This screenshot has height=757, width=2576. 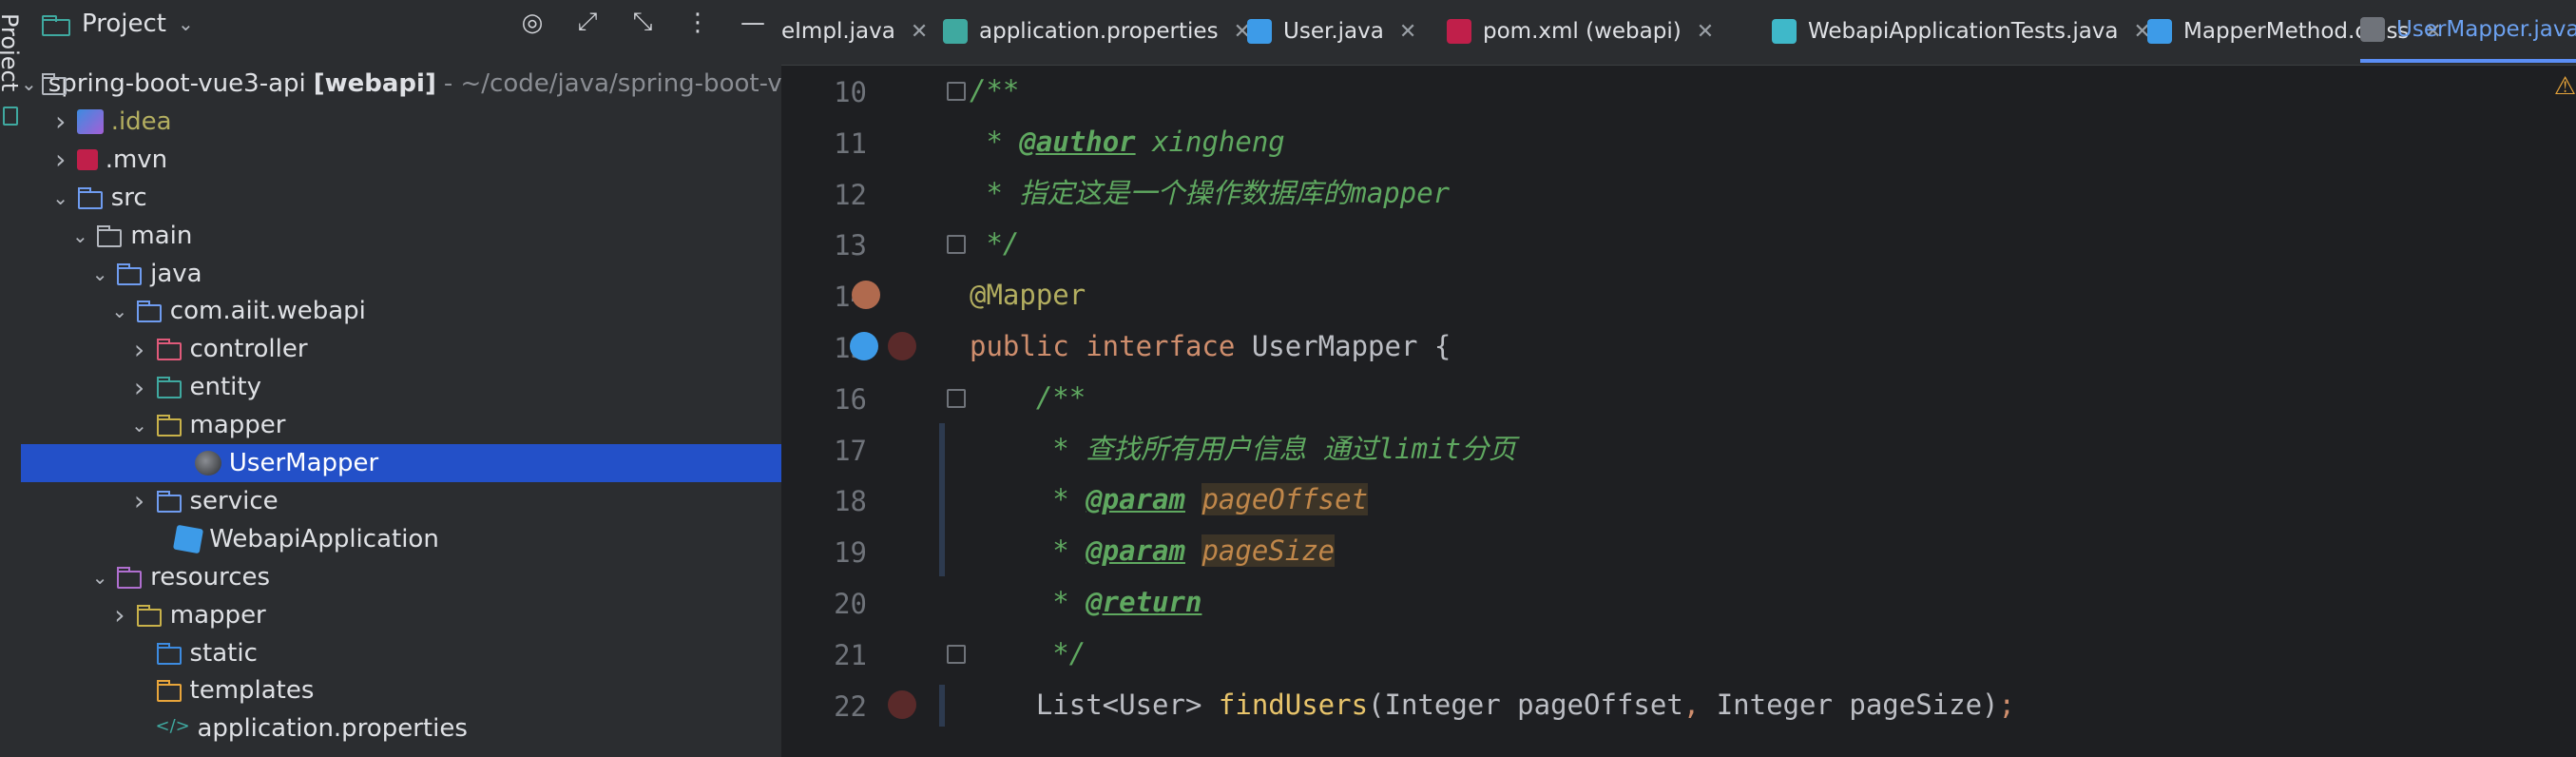 I want to click on editor-tab: UserMapper.java, so click(x=2468, y=31).